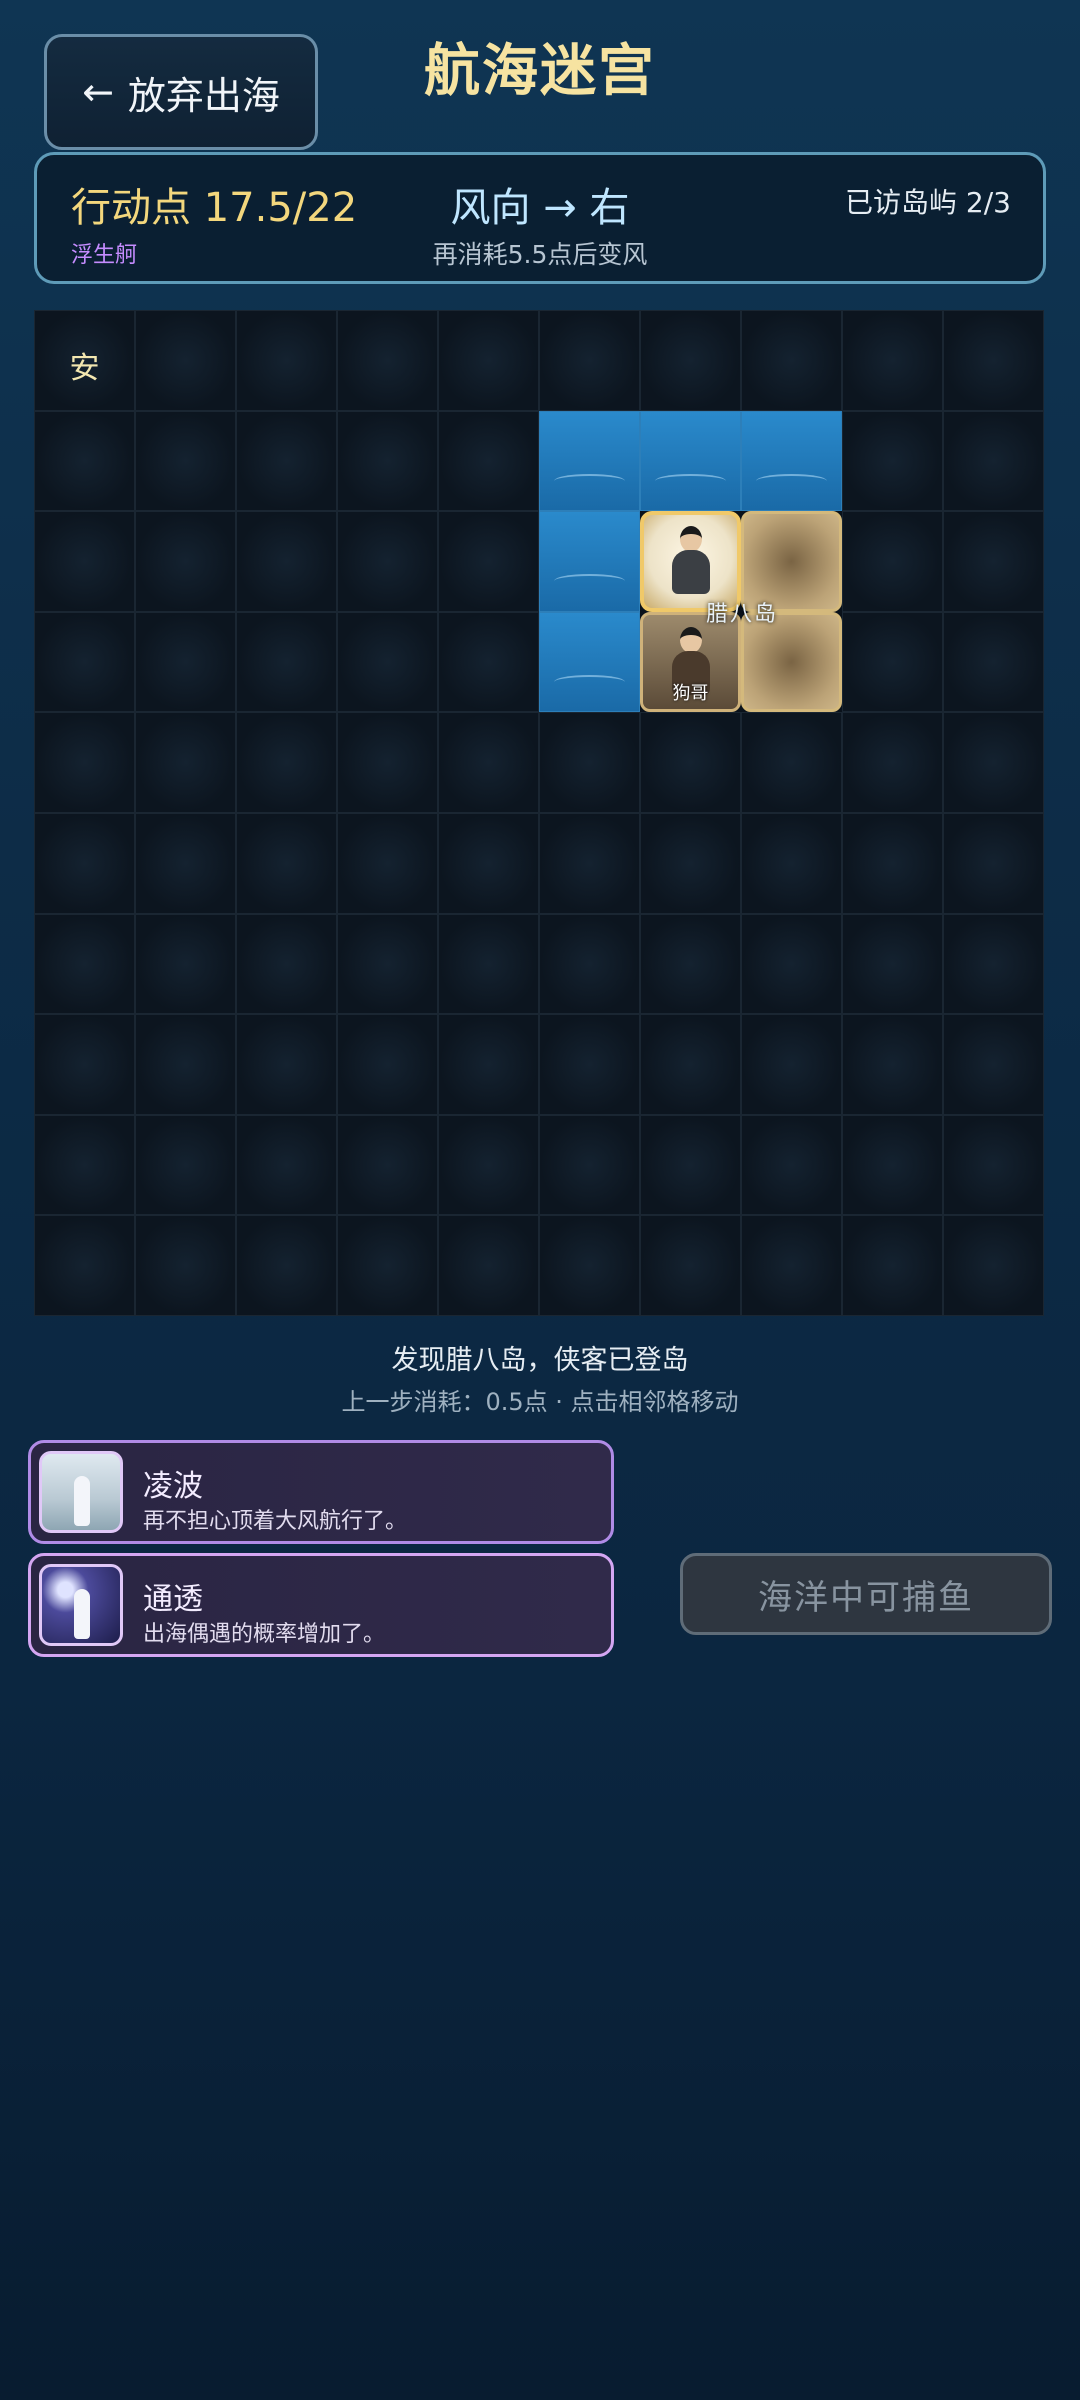 This screenshot has width=1080, height=2400. What do you see at coordinates (321, 1492) in the screenshot?
I see `skill-card-lingbo: 凌波 再不担心顶着大风航行了。` at bounding box center [321, 1492].